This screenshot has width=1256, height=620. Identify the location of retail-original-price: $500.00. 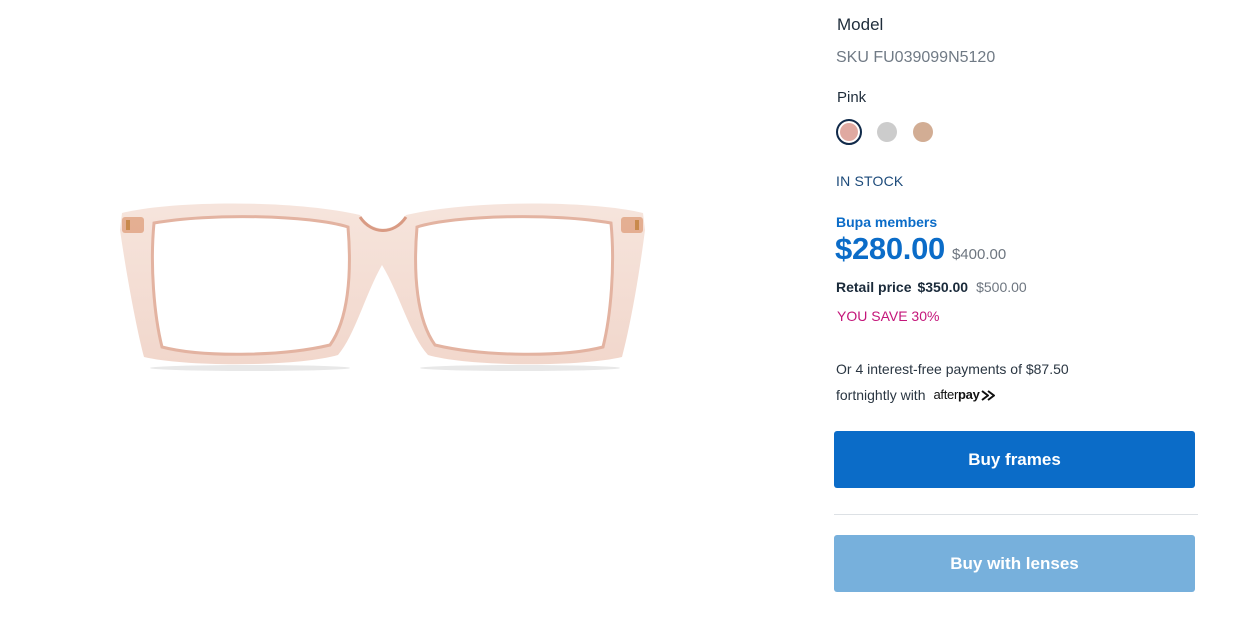
(1001, 287).